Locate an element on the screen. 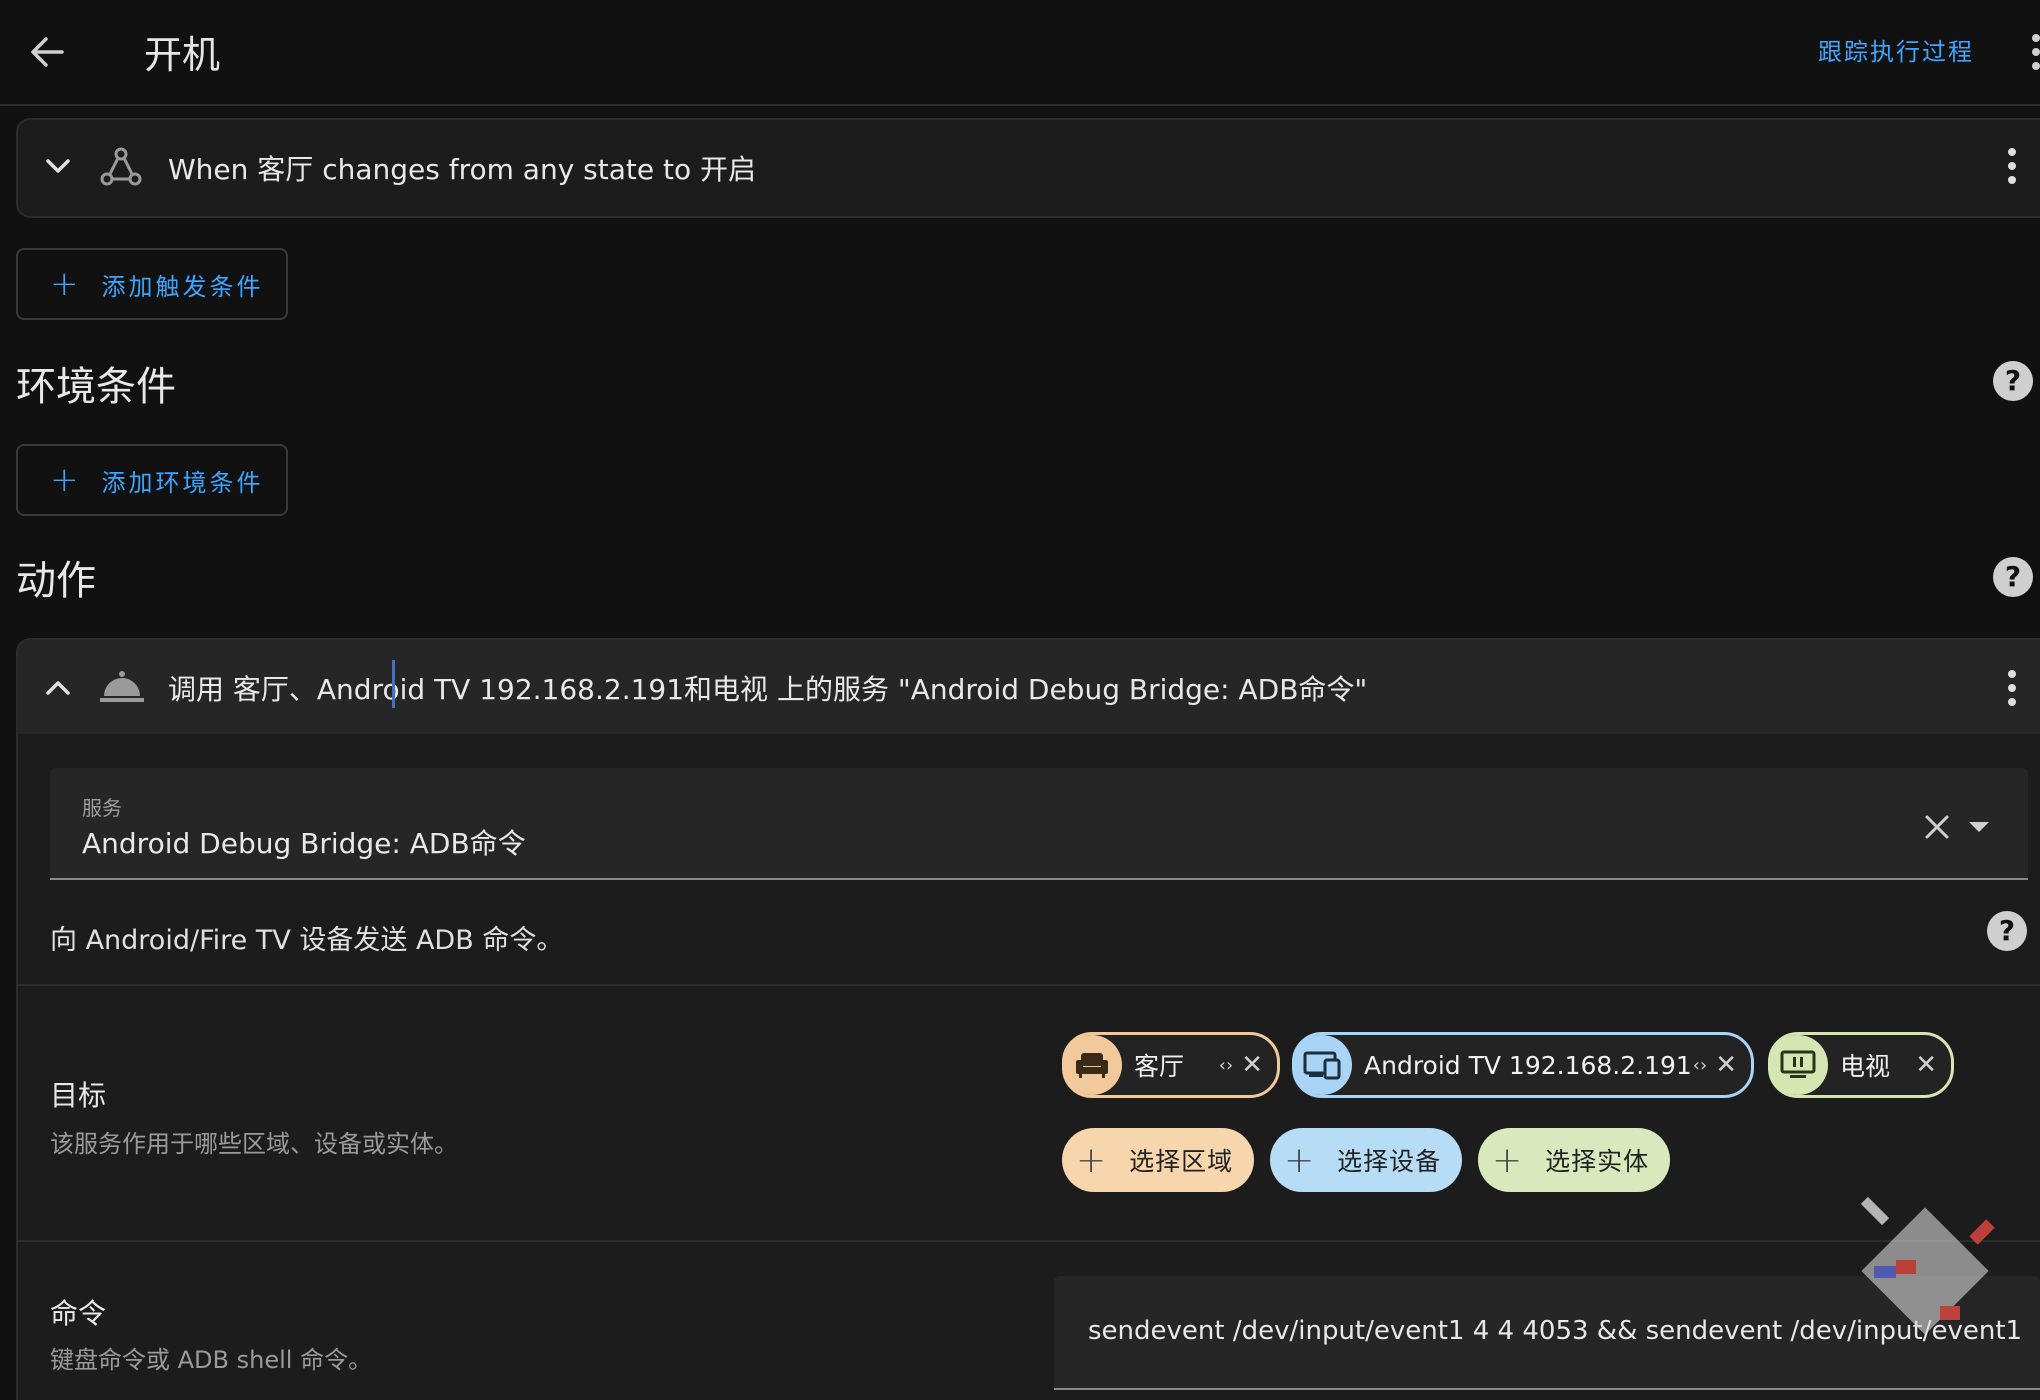 The width and height of the screenshot is (2040, 1400). service-help-icon: ? is located at coordinates (2007, 931).